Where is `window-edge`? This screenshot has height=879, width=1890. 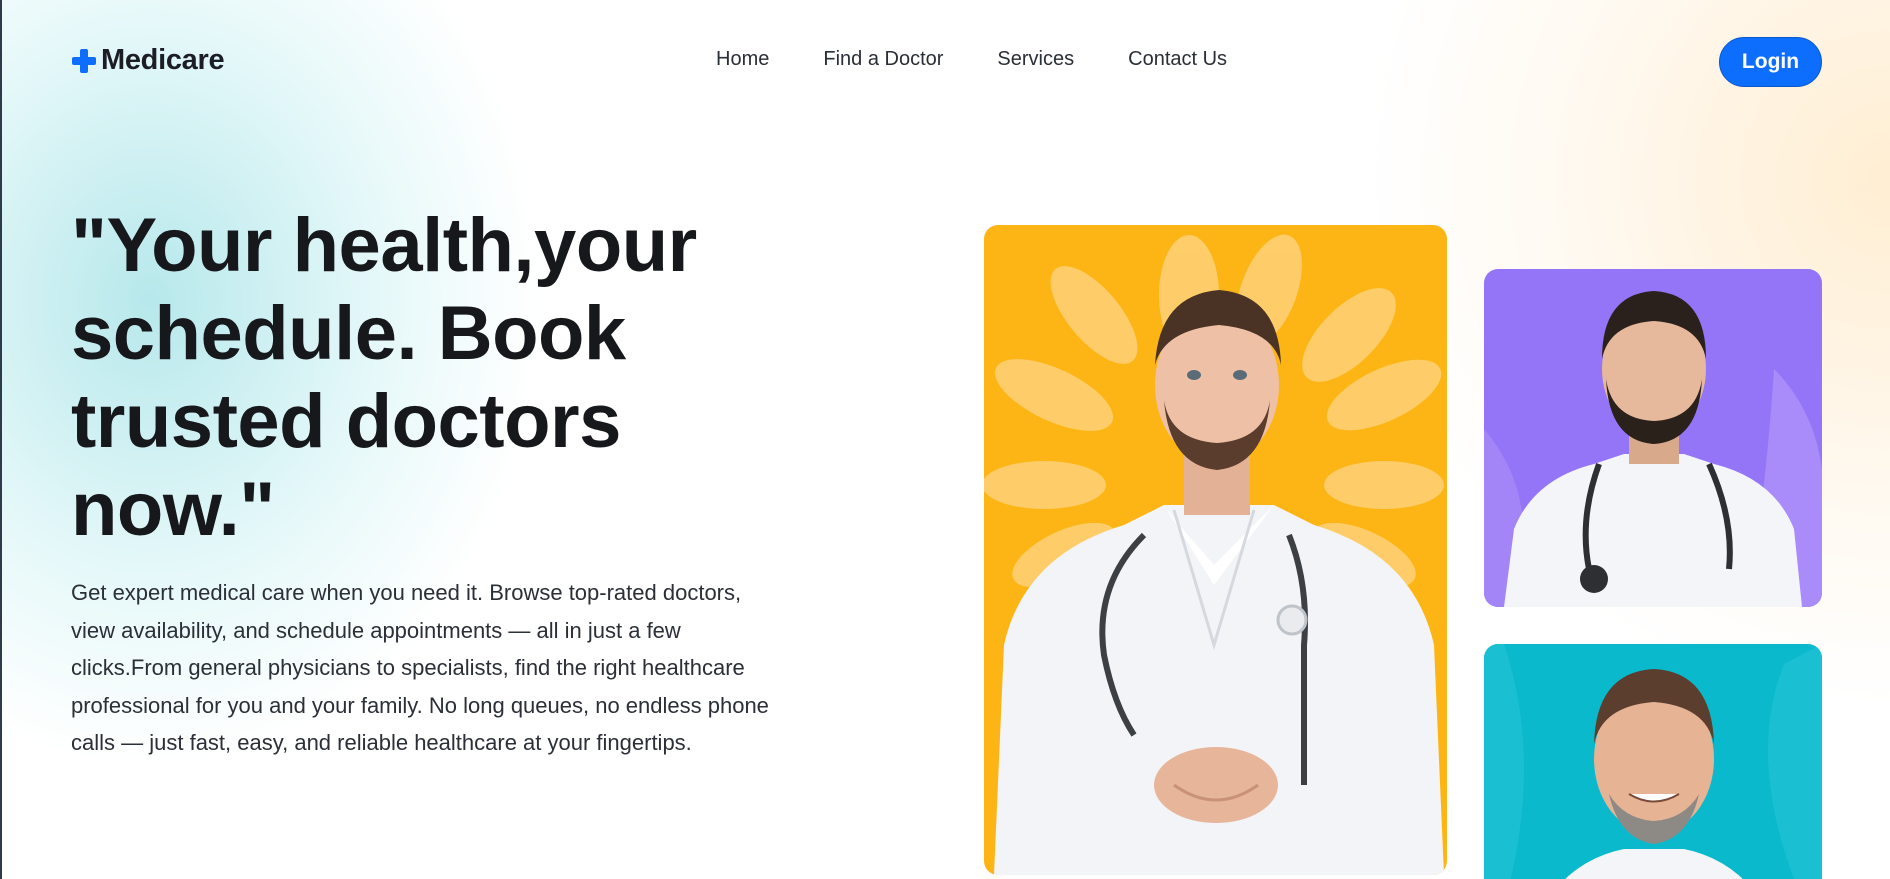 window-edge is located at coordinates (1, 439).